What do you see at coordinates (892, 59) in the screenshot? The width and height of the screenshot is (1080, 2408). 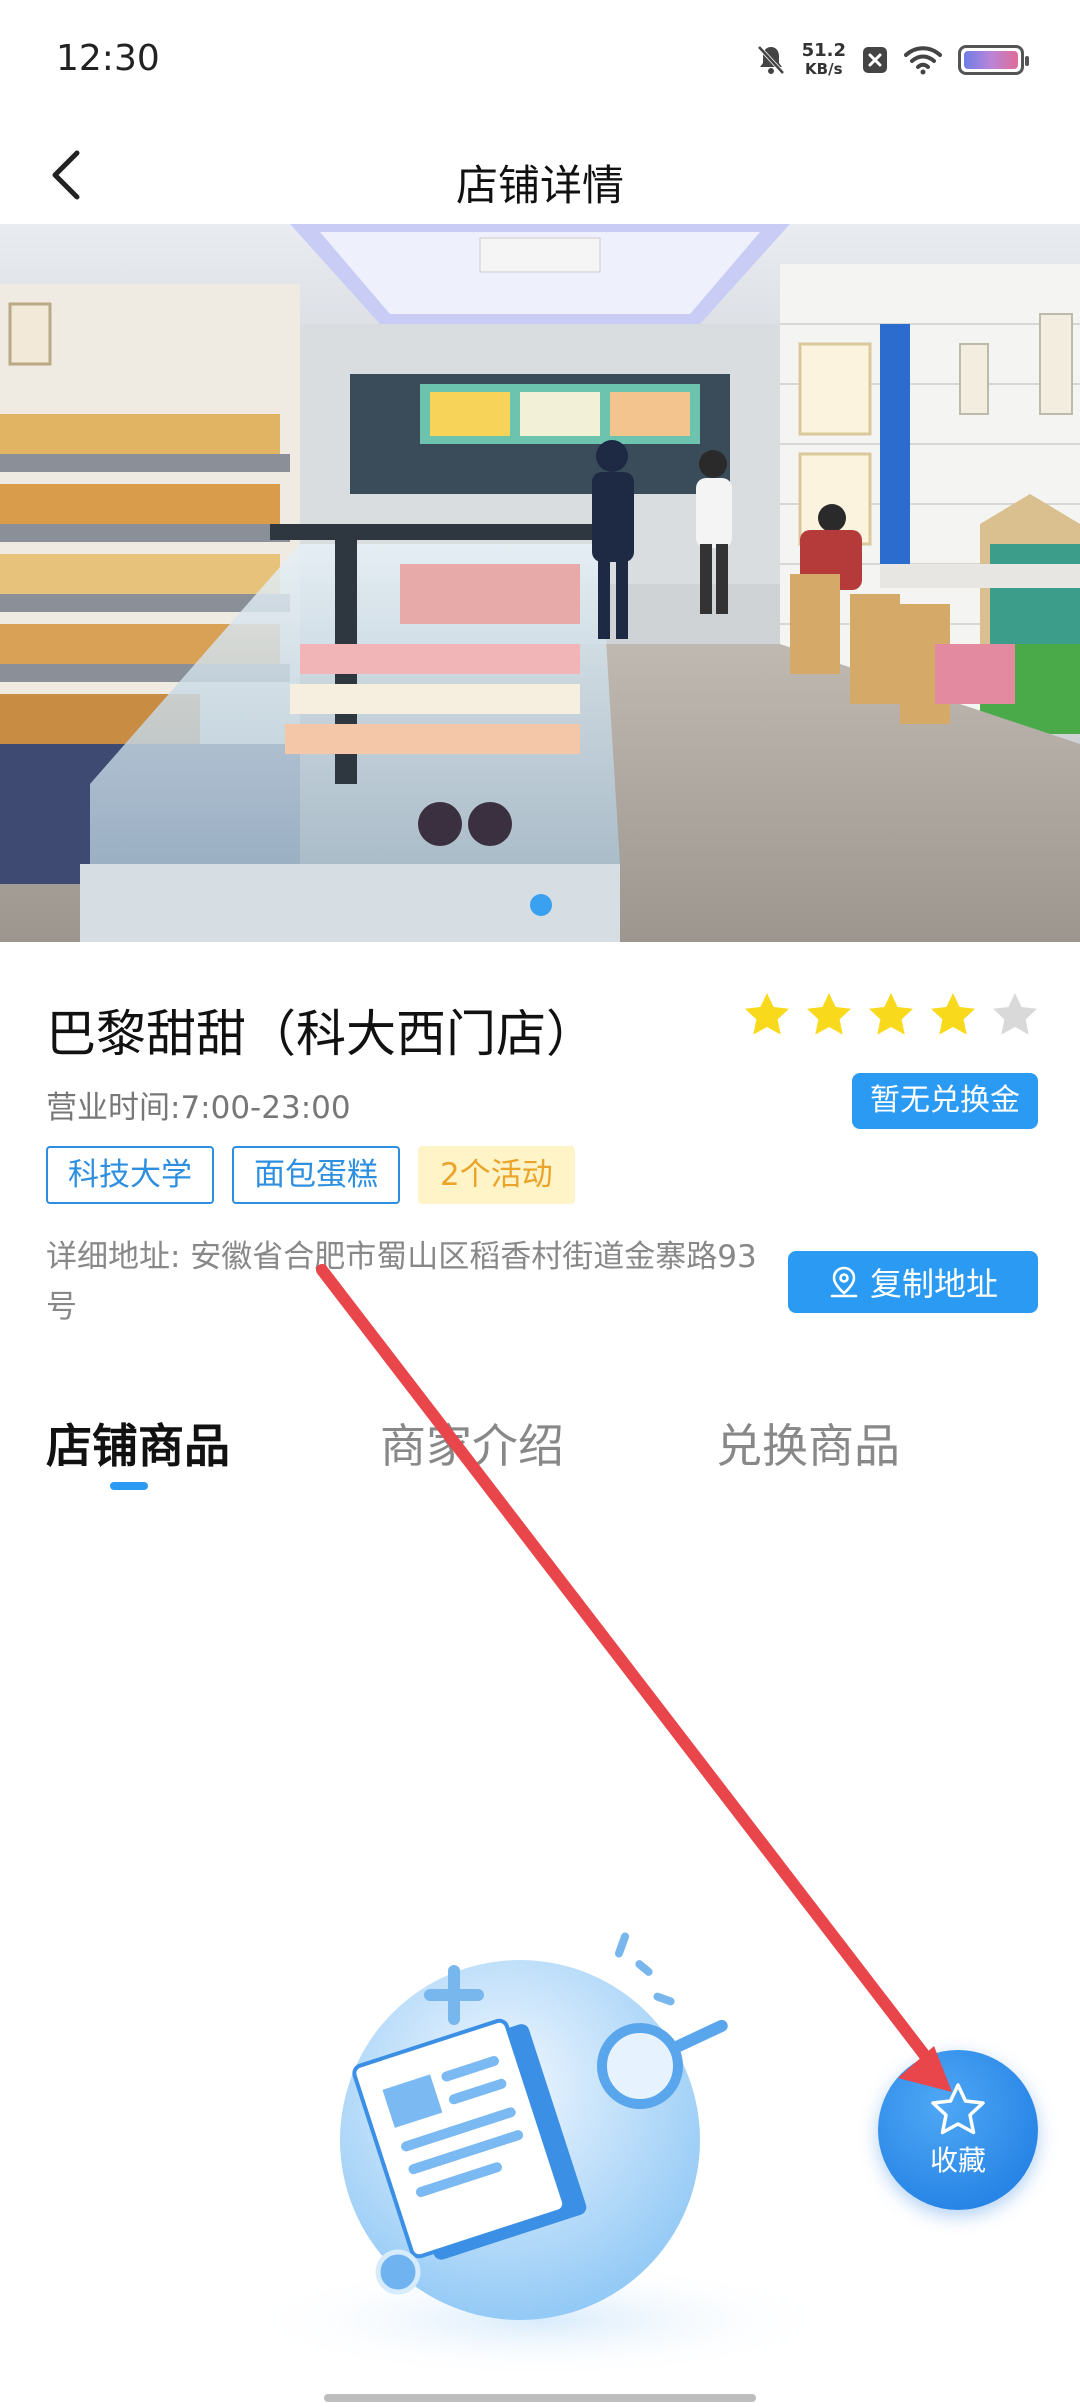 I see `status-icons: 51.2 KB/s` at bounding box center [892, 59].